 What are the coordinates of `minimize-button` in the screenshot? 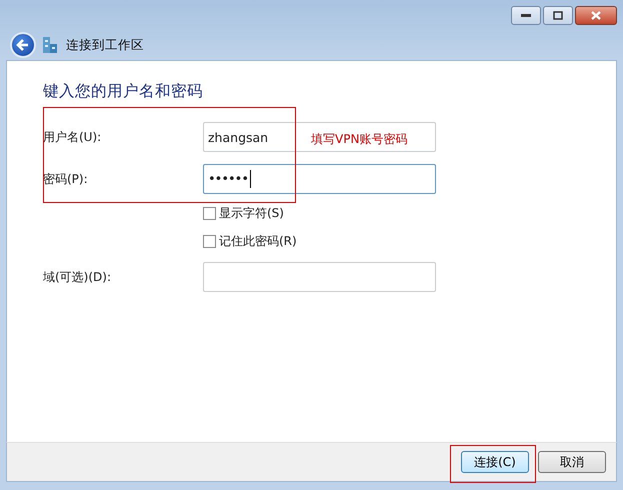 It's located at (526, 15).